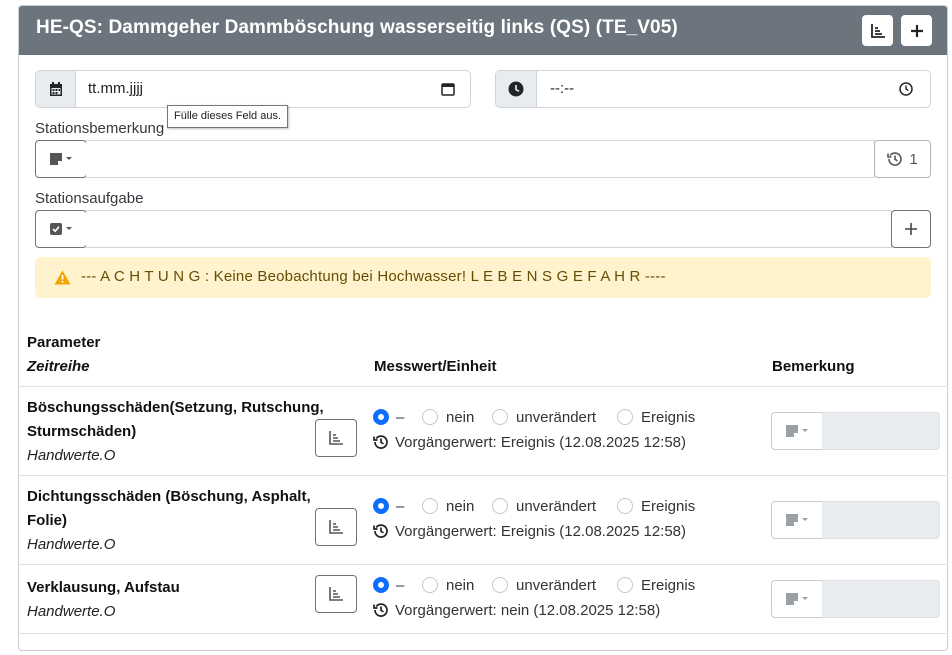 Image resolution: width=952 pixels, height=655 pixels. I want to click on calendar-picker-icon, so click(448, 89).